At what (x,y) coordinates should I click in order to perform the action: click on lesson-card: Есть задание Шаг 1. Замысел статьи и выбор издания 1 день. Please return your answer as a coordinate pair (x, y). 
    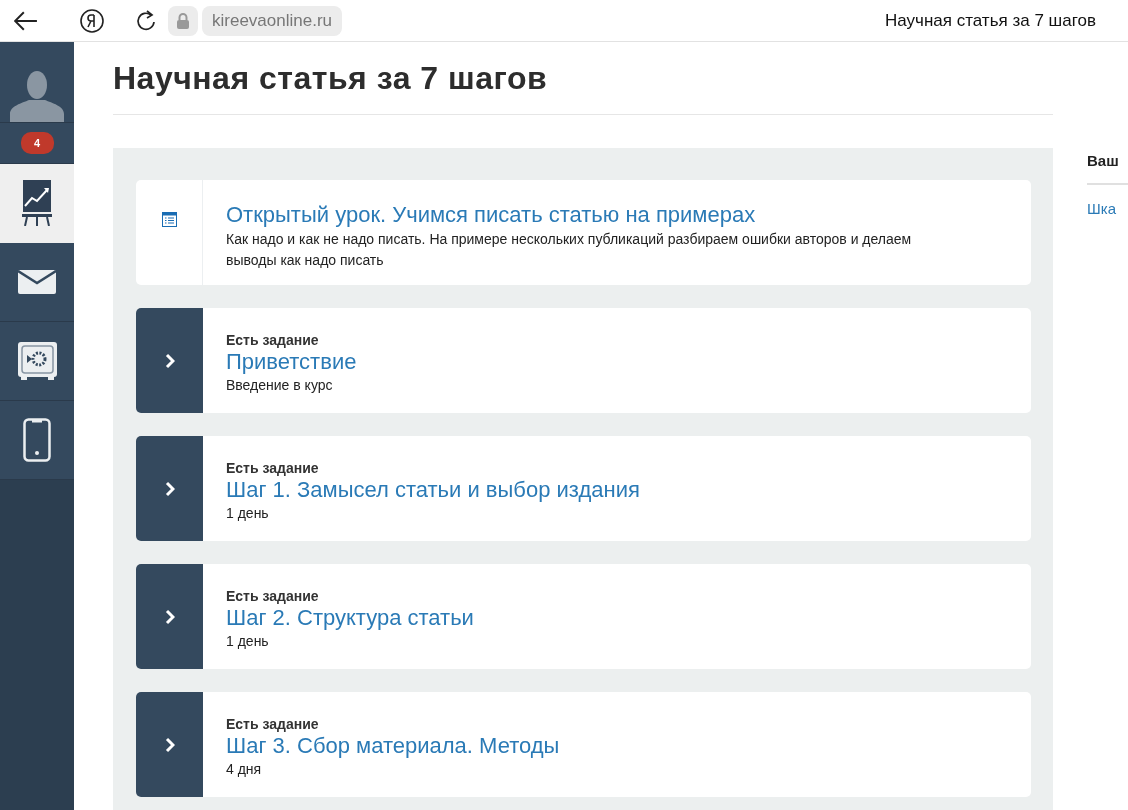
    Looking at the image, I should click on (583, 488).